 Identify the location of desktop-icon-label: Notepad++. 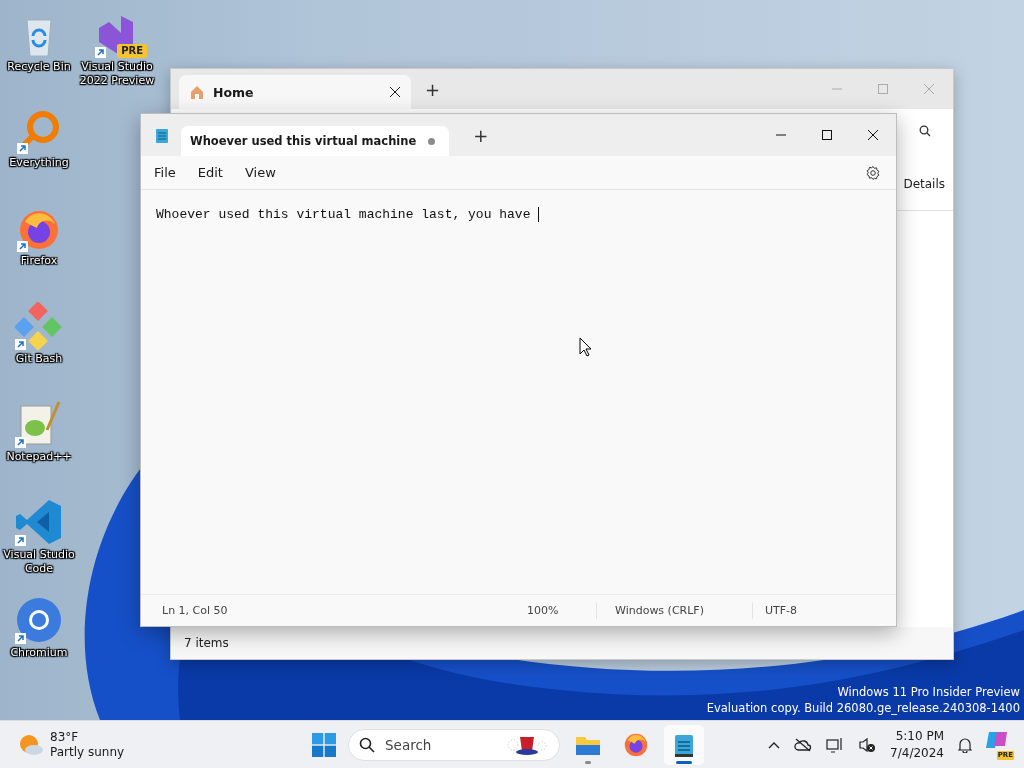
(39, 457).